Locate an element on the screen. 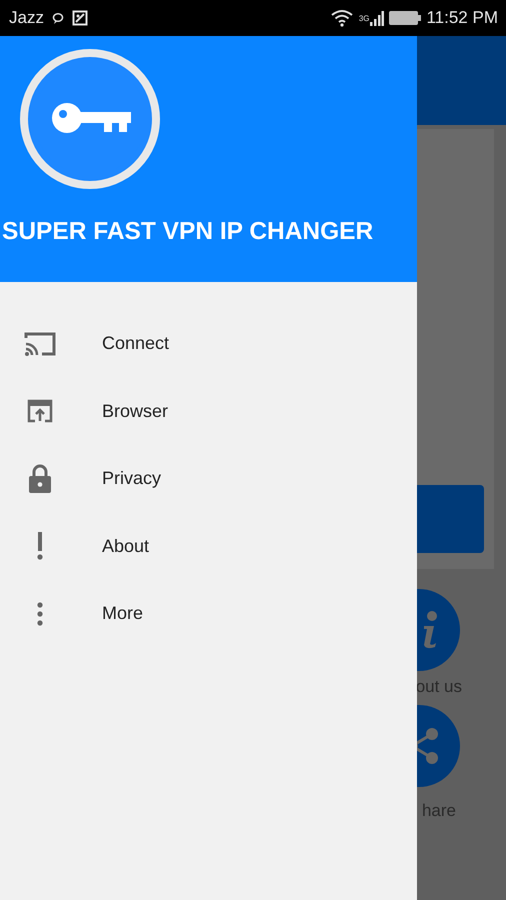 This screenshot has width=506, height=900. menu-item: About is located at coordinates (208, 546).